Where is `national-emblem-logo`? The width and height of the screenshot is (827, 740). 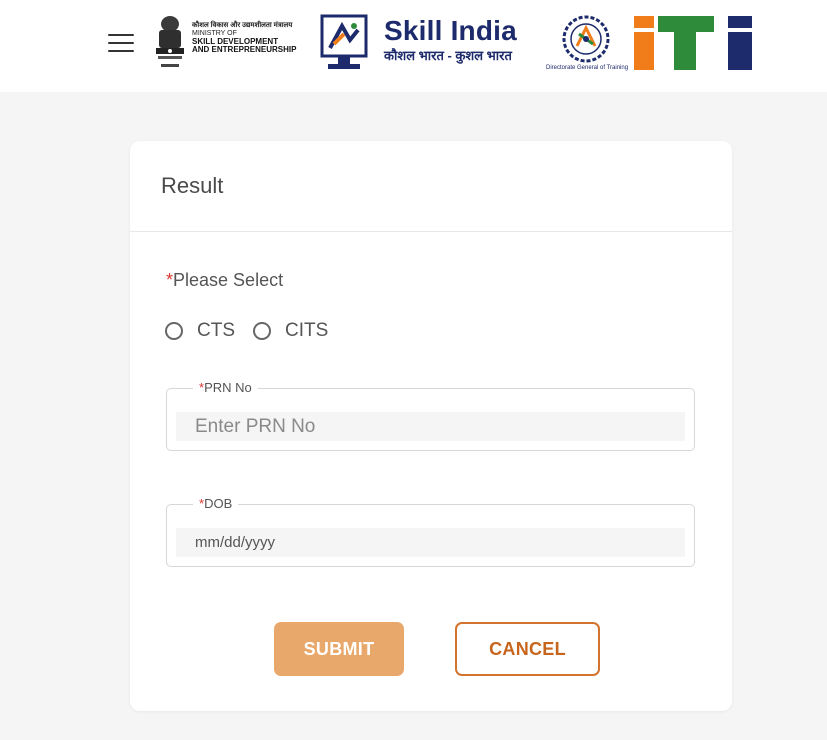
national-emblem-logo is located at coordinates (170, 45).